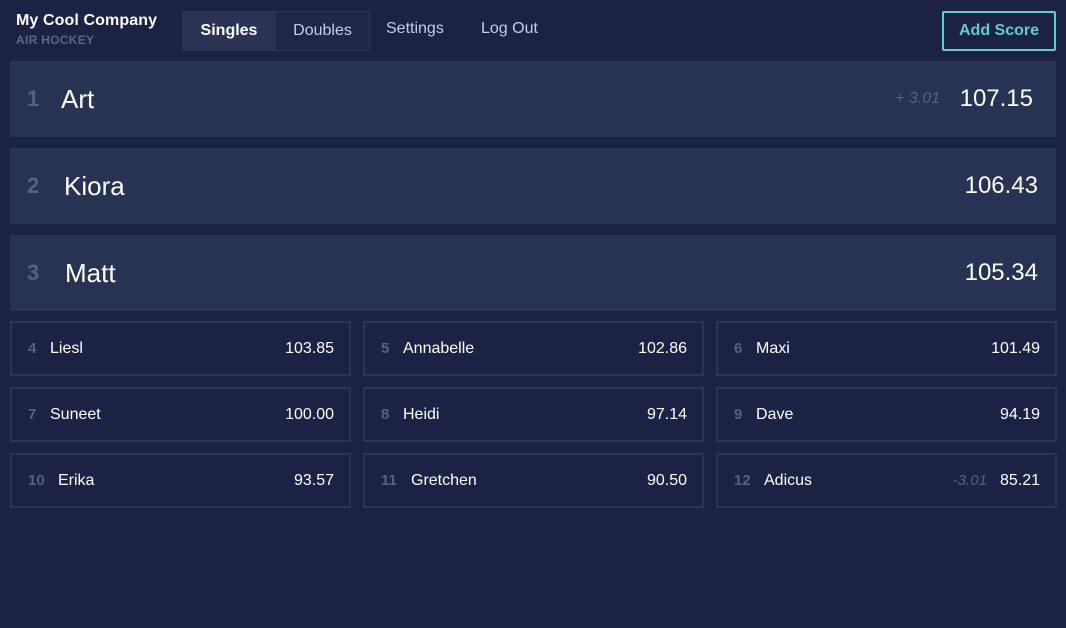  What do you see at coordinates (775, 414) in the screenshot?
I see `player-name: Dave` at bounding box center [775, 414].